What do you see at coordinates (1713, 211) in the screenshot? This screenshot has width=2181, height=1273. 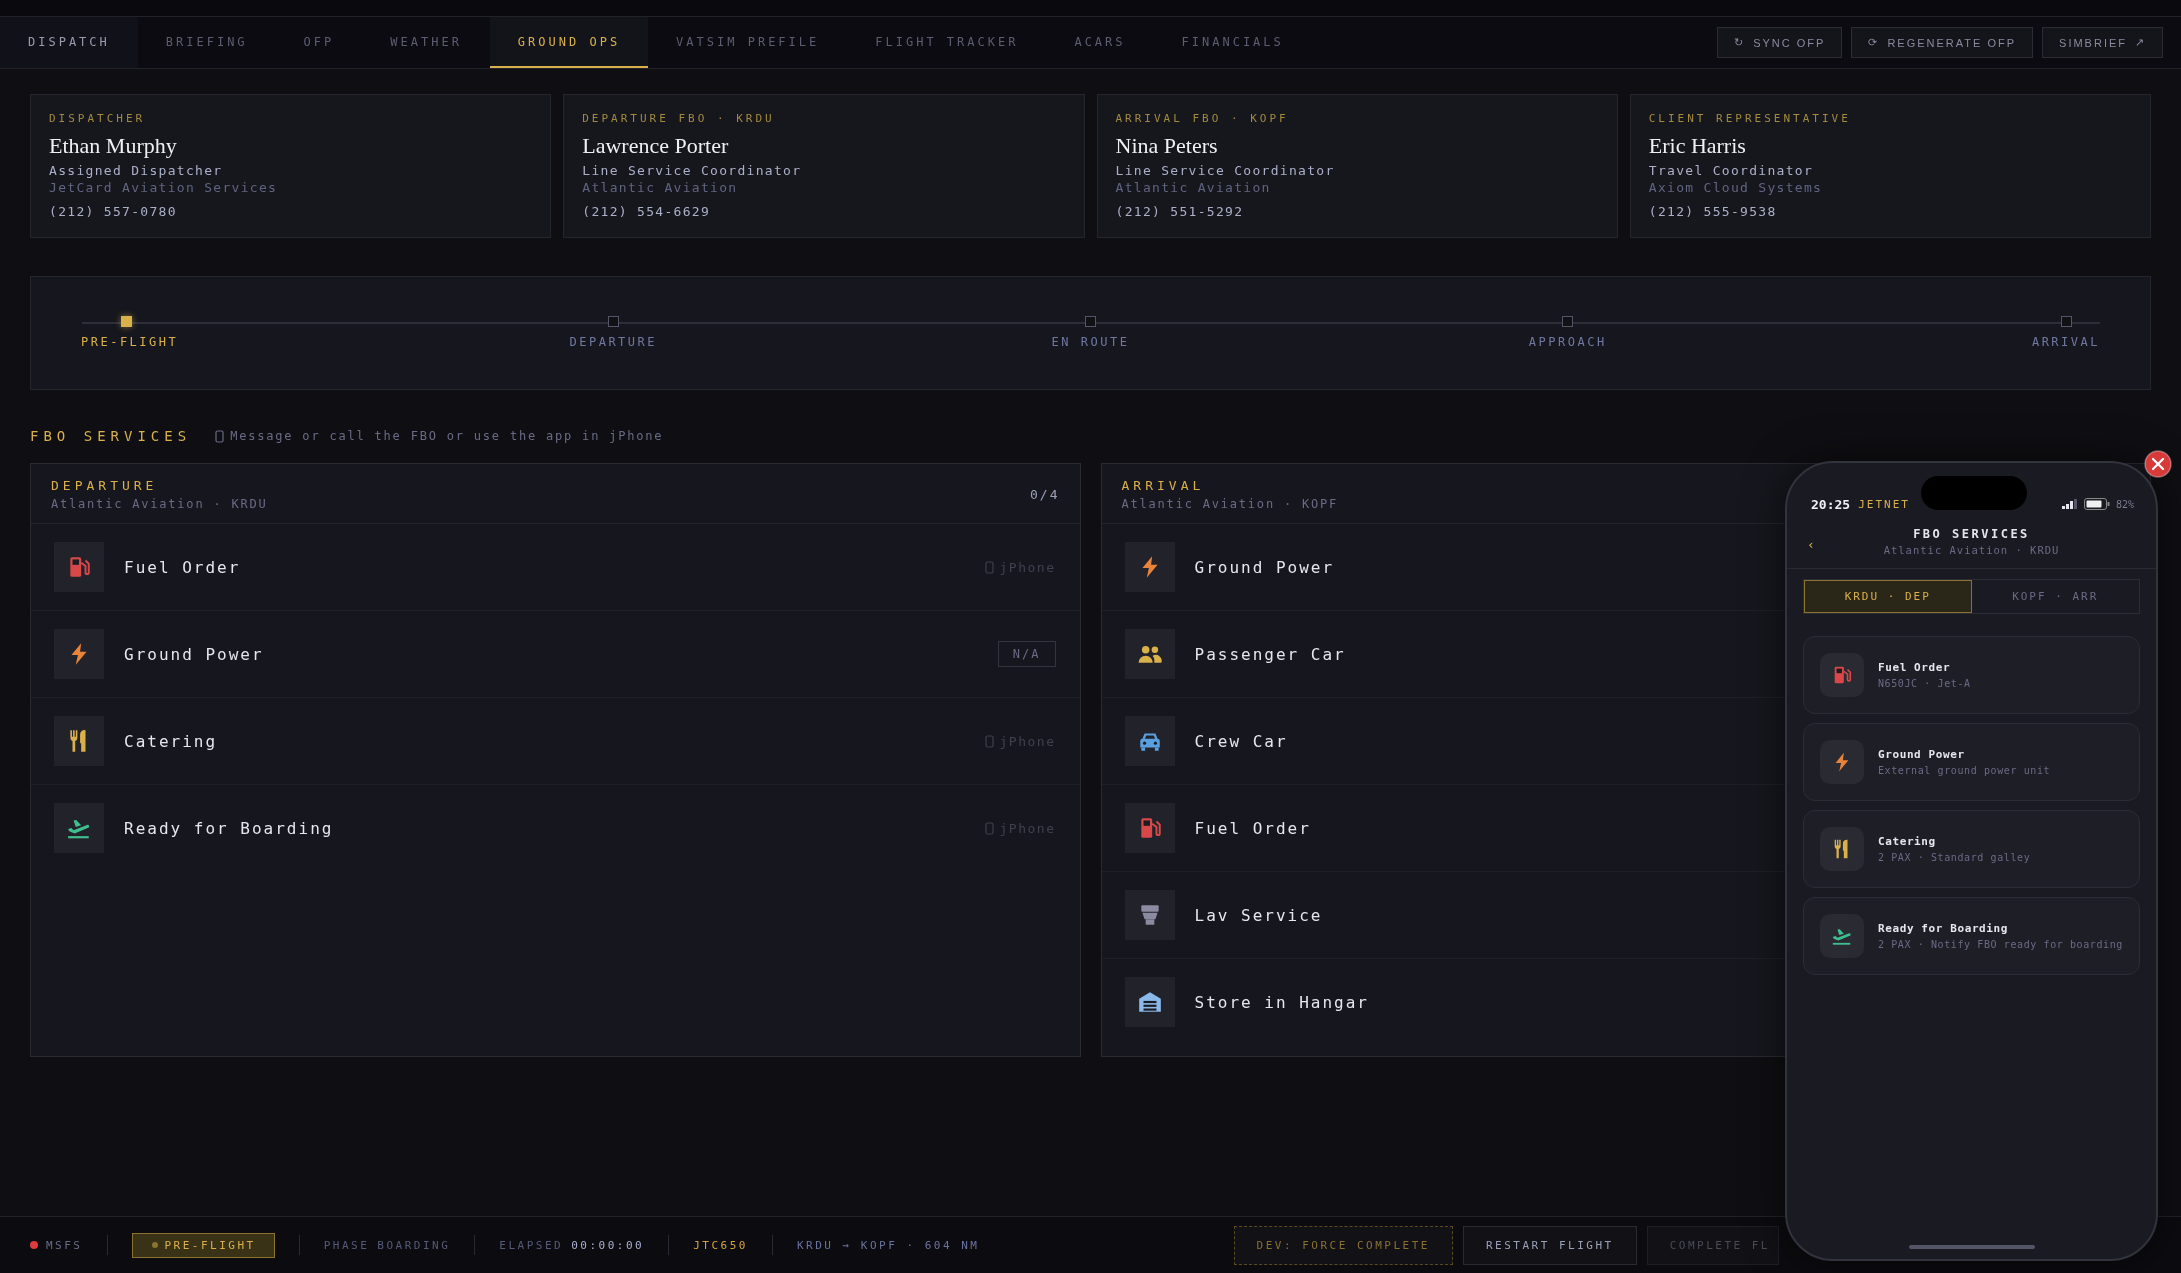 I see `contact-phone: (212) 555-9538` at bounding box center [1713, 211].